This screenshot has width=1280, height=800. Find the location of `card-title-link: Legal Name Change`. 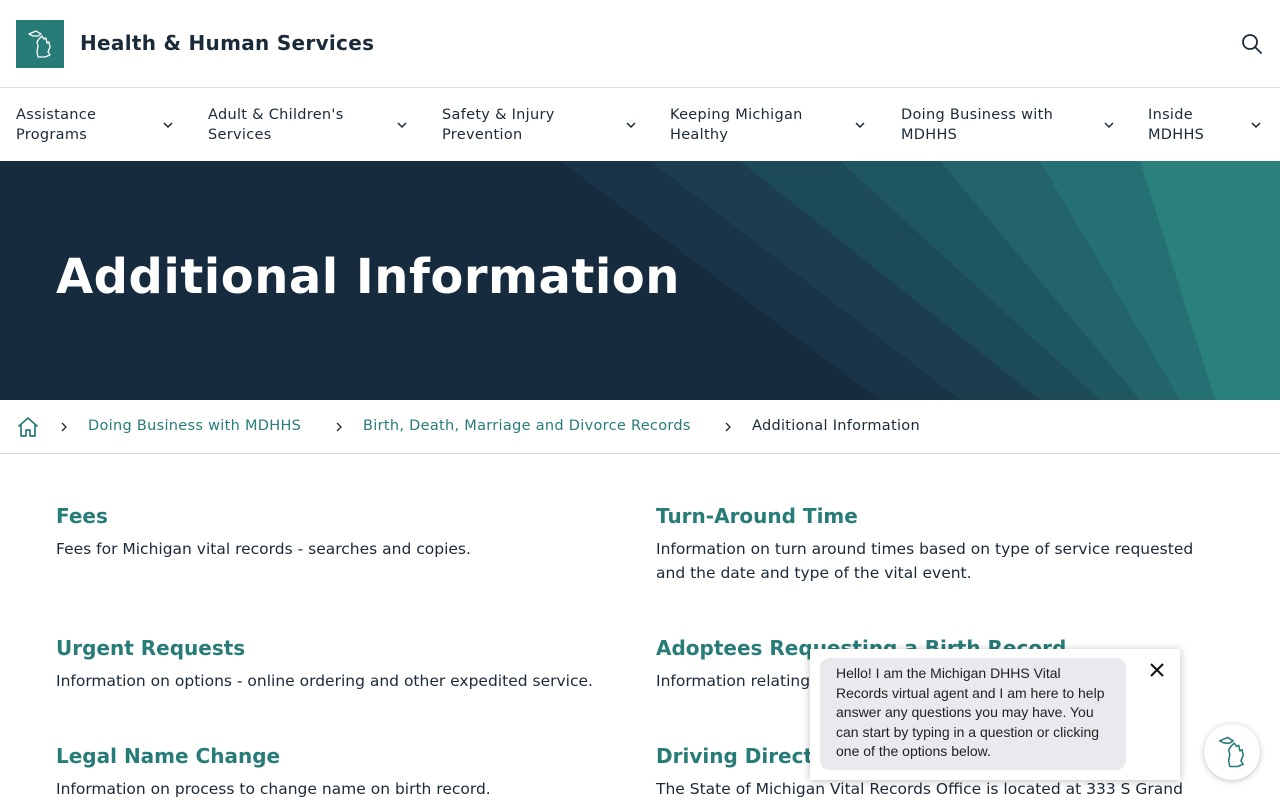

card-title-link: Legal Name Change is located at coordinates (341, 756).